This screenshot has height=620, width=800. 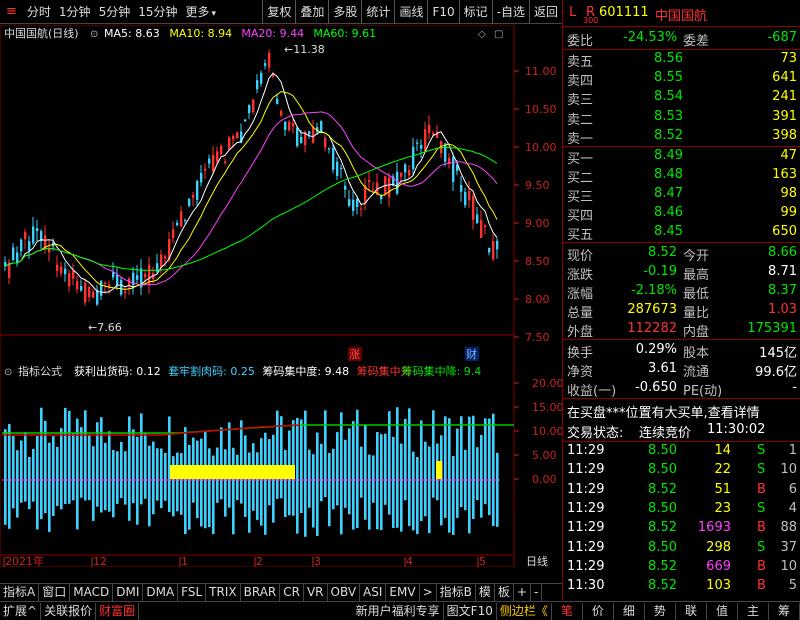 What do you see at coordinates (682, 489) in the screenshot?
I see `tick-row: 11:29 8.52 51 B 6` at bounding box center [682, 489].